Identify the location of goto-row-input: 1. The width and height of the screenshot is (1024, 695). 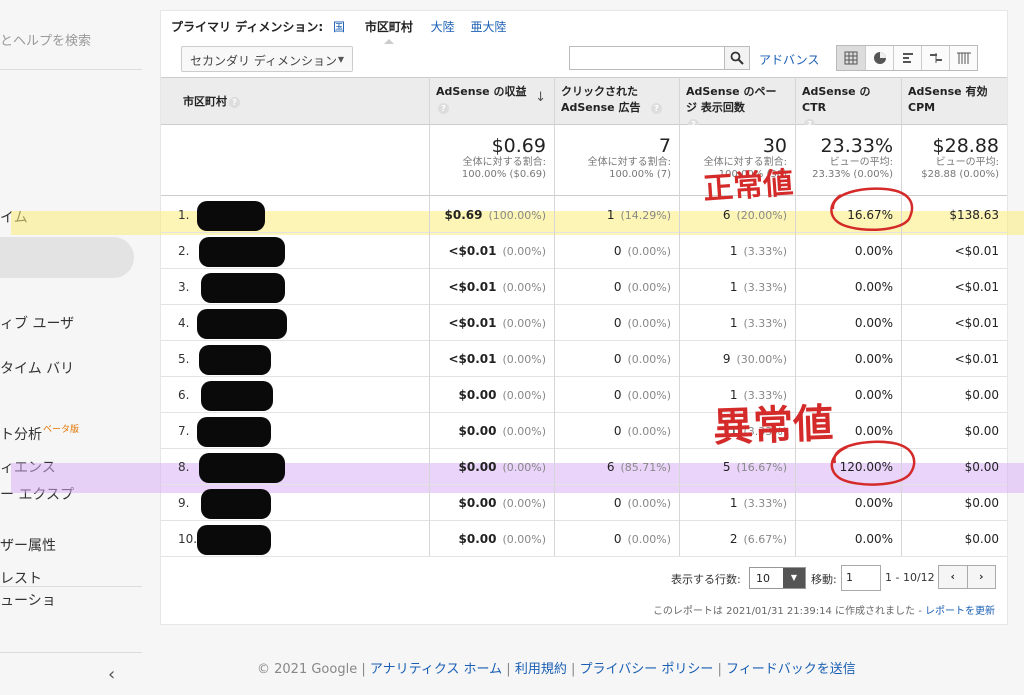
(861, 578).